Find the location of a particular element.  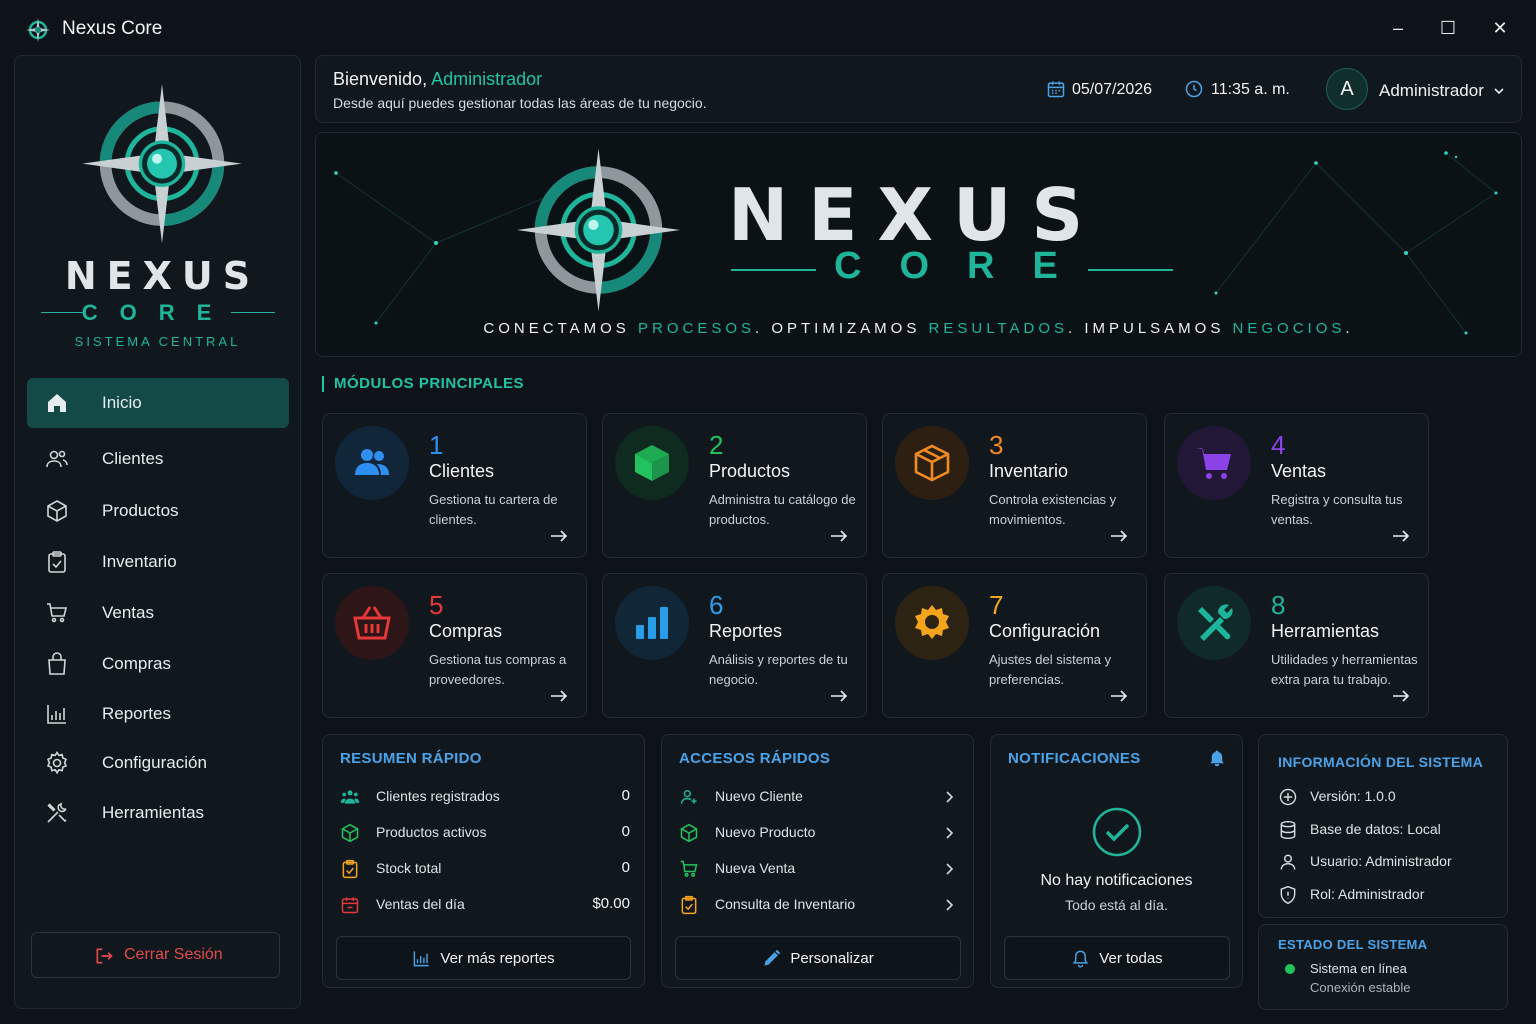

chevron-down-icon is located at coordinates (1499, 91).